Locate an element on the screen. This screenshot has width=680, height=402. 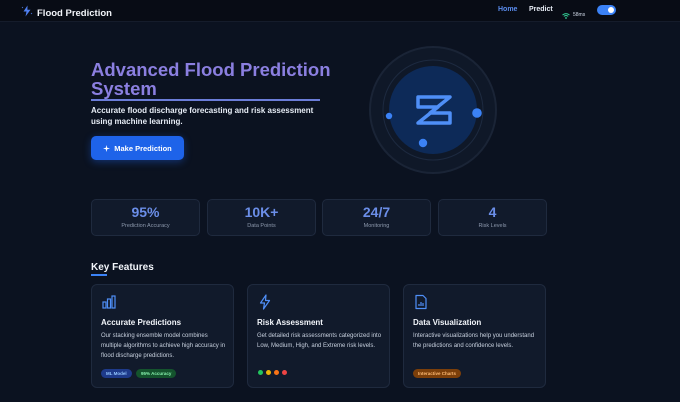
connection-status: 58ms is located at coordinates (573, 15).